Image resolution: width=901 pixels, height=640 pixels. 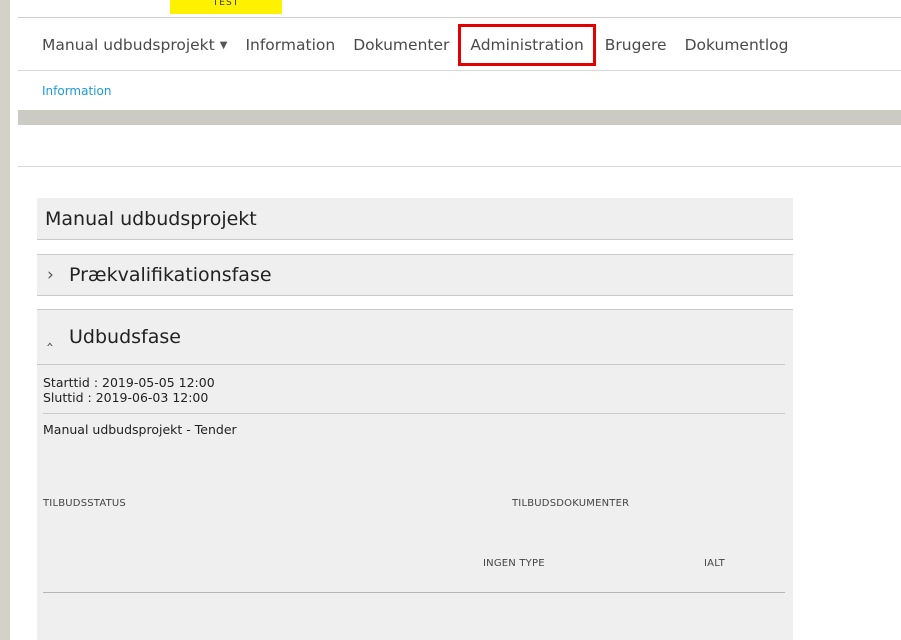 I want to click on end-time: Sluttid : 2019-06-03 12:00, so click(x=126, y=397).